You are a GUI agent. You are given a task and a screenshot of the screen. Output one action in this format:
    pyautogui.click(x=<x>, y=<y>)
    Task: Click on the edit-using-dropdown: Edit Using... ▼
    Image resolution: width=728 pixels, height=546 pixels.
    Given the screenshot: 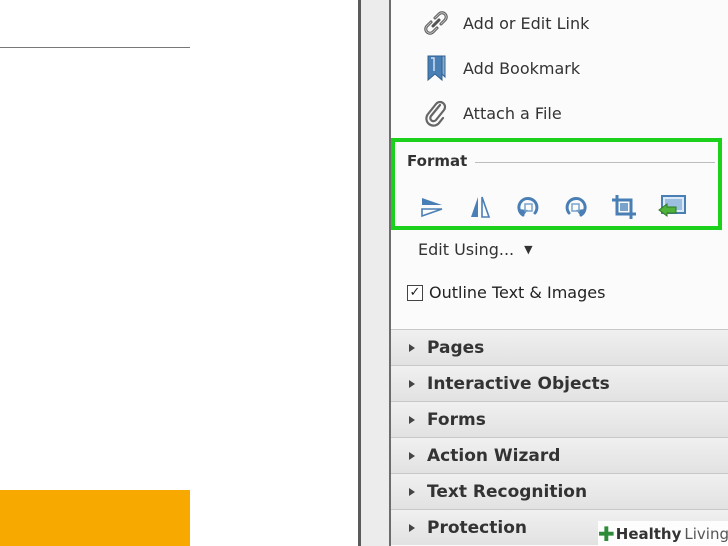 What is the action you would take?
    pyautogui.click(x=475, y=249)
    